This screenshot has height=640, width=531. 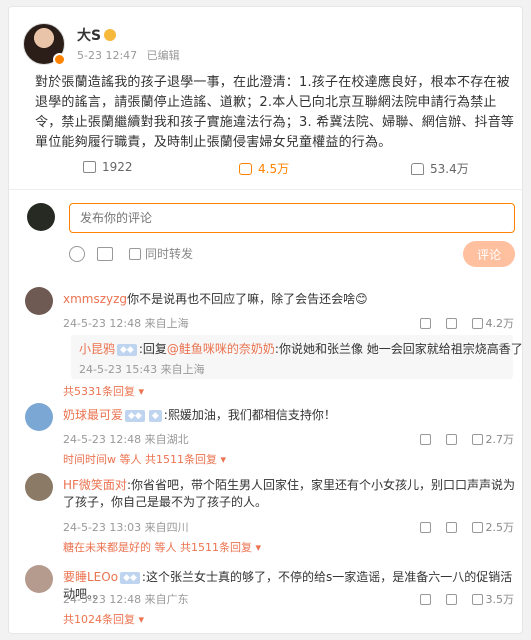 What do you see at coordinates (500, 323) in the screenshot?
I see `comment-likes: 4.2万` at bounding box center [500, 323].